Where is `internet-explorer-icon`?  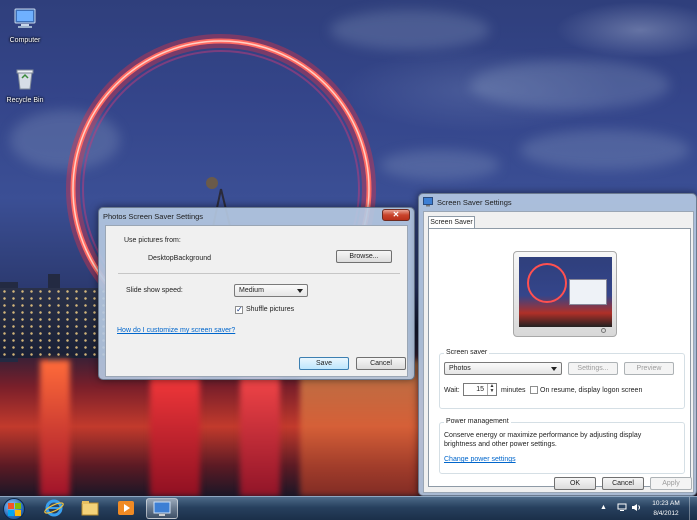
internet-explorer-icon is located at coordinates (54, 508).